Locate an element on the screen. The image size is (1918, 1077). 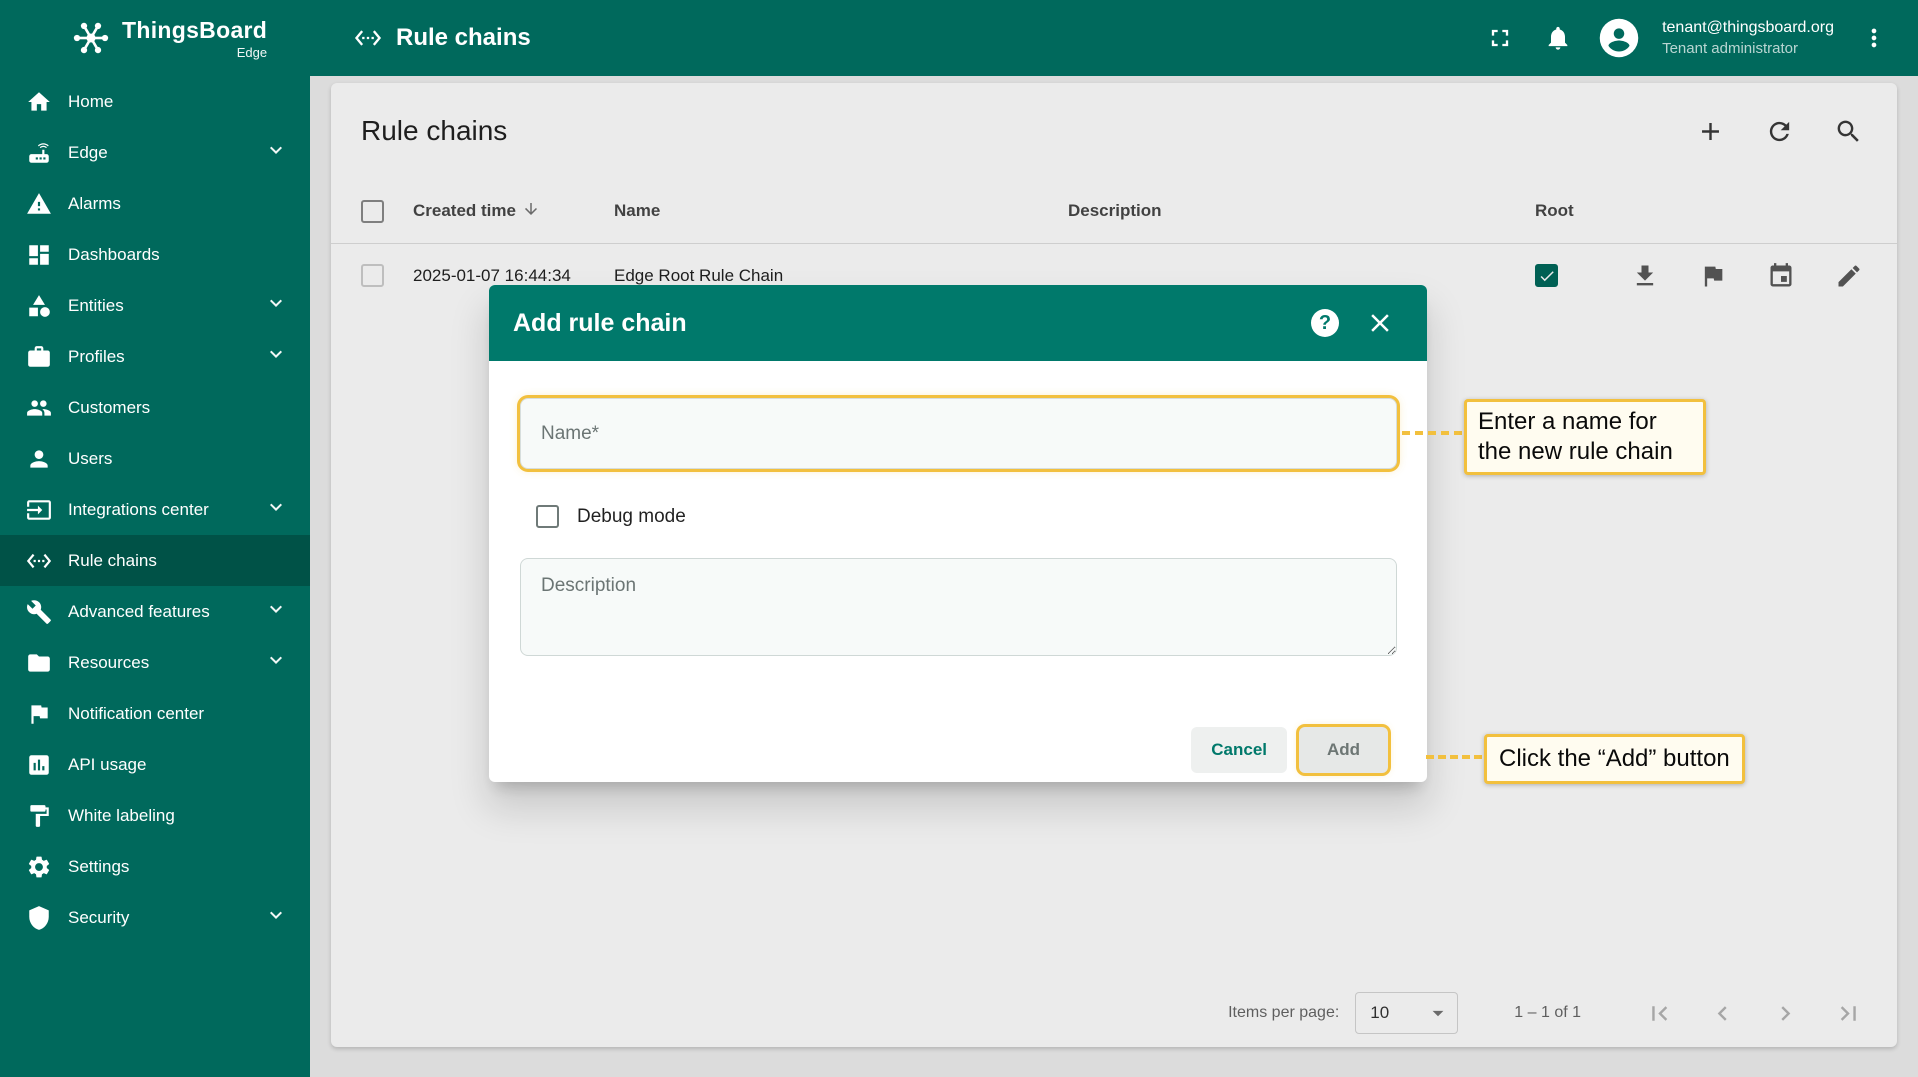
sidebar-item-label: Edge is located at coordinates (88, 152).